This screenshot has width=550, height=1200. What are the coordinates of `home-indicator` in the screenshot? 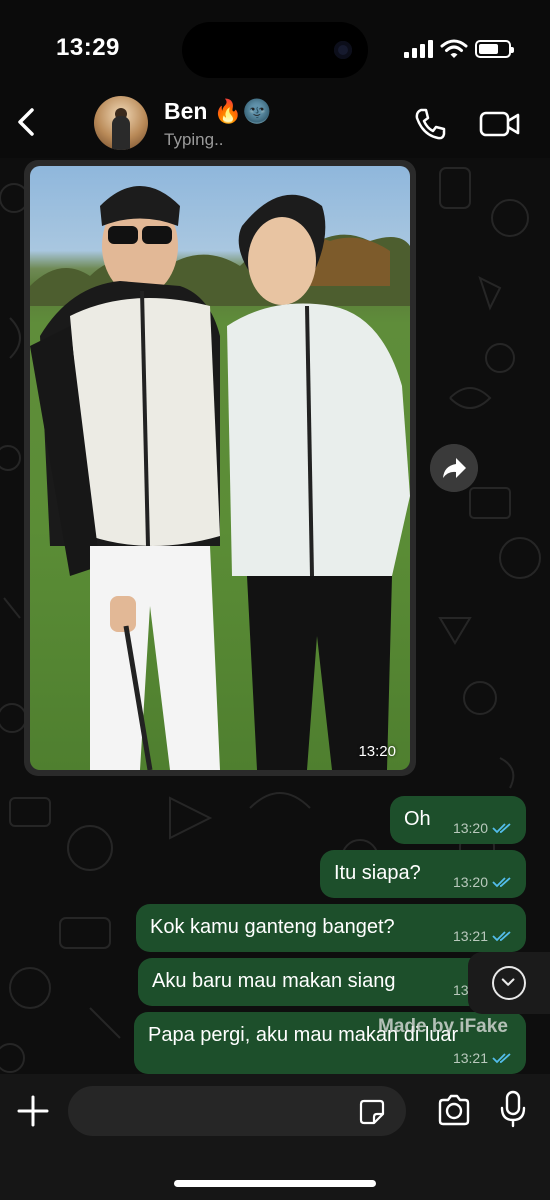 It's located at (275, 1183).